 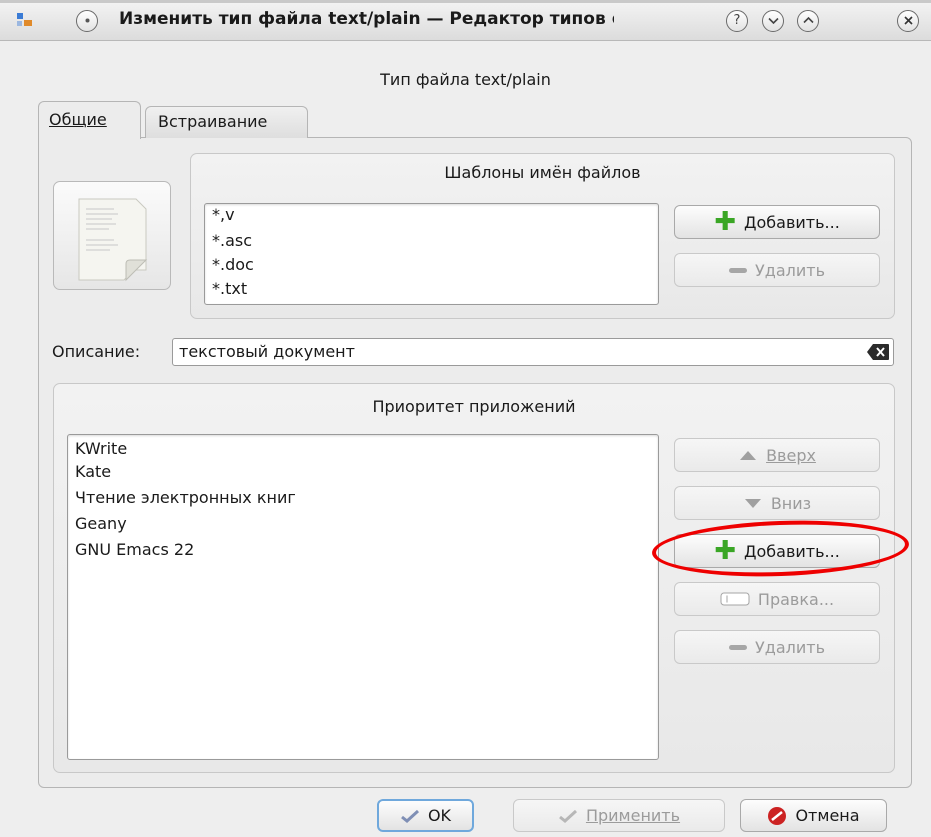 What do you see at coordinates (96, 351) in the screenshot?
I see `description-label: Описание:` at bounding box center [96, 351].